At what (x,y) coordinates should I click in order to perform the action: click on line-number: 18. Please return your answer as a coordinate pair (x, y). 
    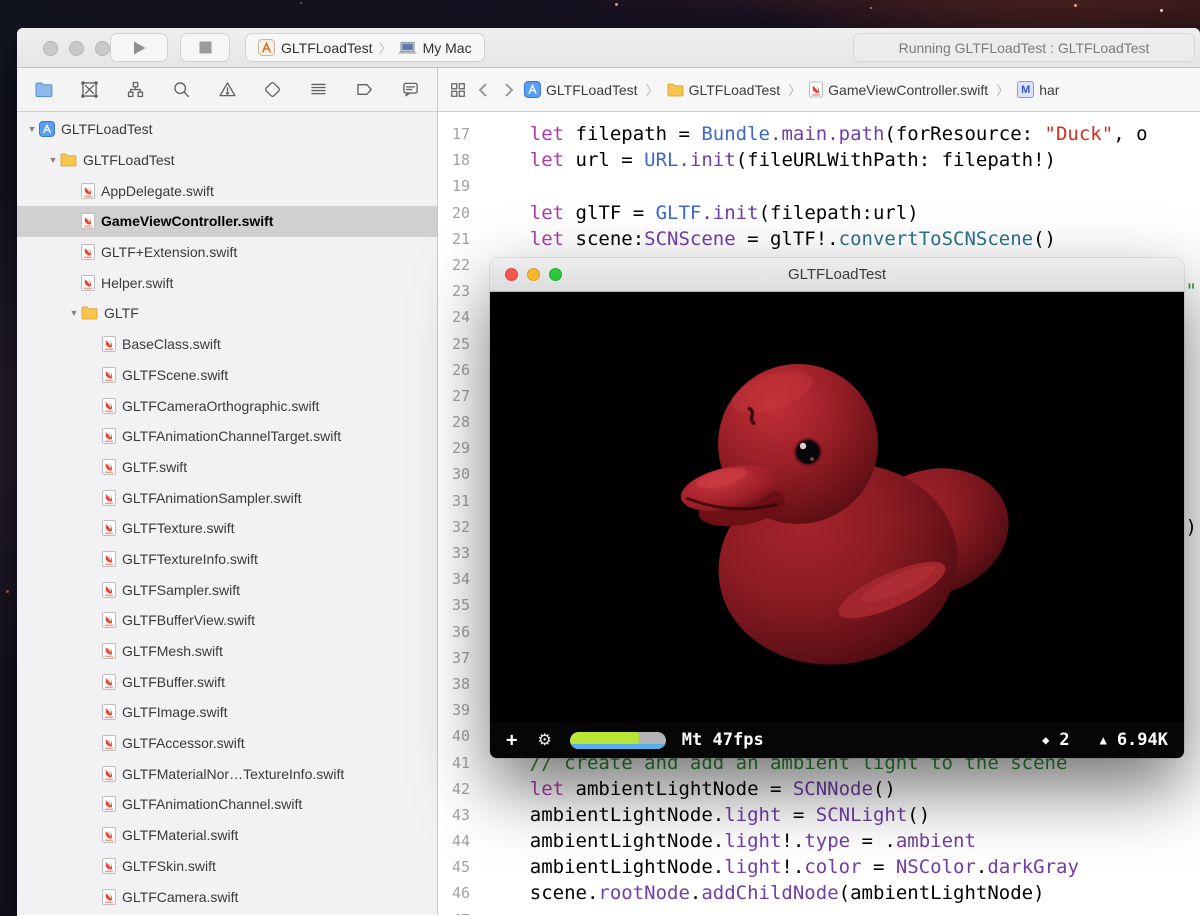
    Looking at the image, I should click on (460, 160).